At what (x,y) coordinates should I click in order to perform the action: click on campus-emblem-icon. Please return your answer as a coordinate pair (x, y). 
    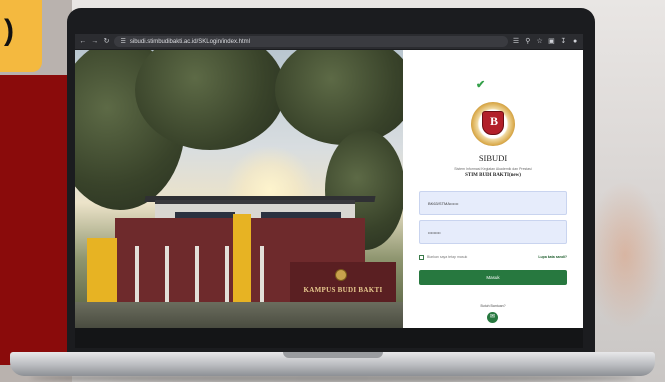
    Looking at the image, I should click on (341, 275).